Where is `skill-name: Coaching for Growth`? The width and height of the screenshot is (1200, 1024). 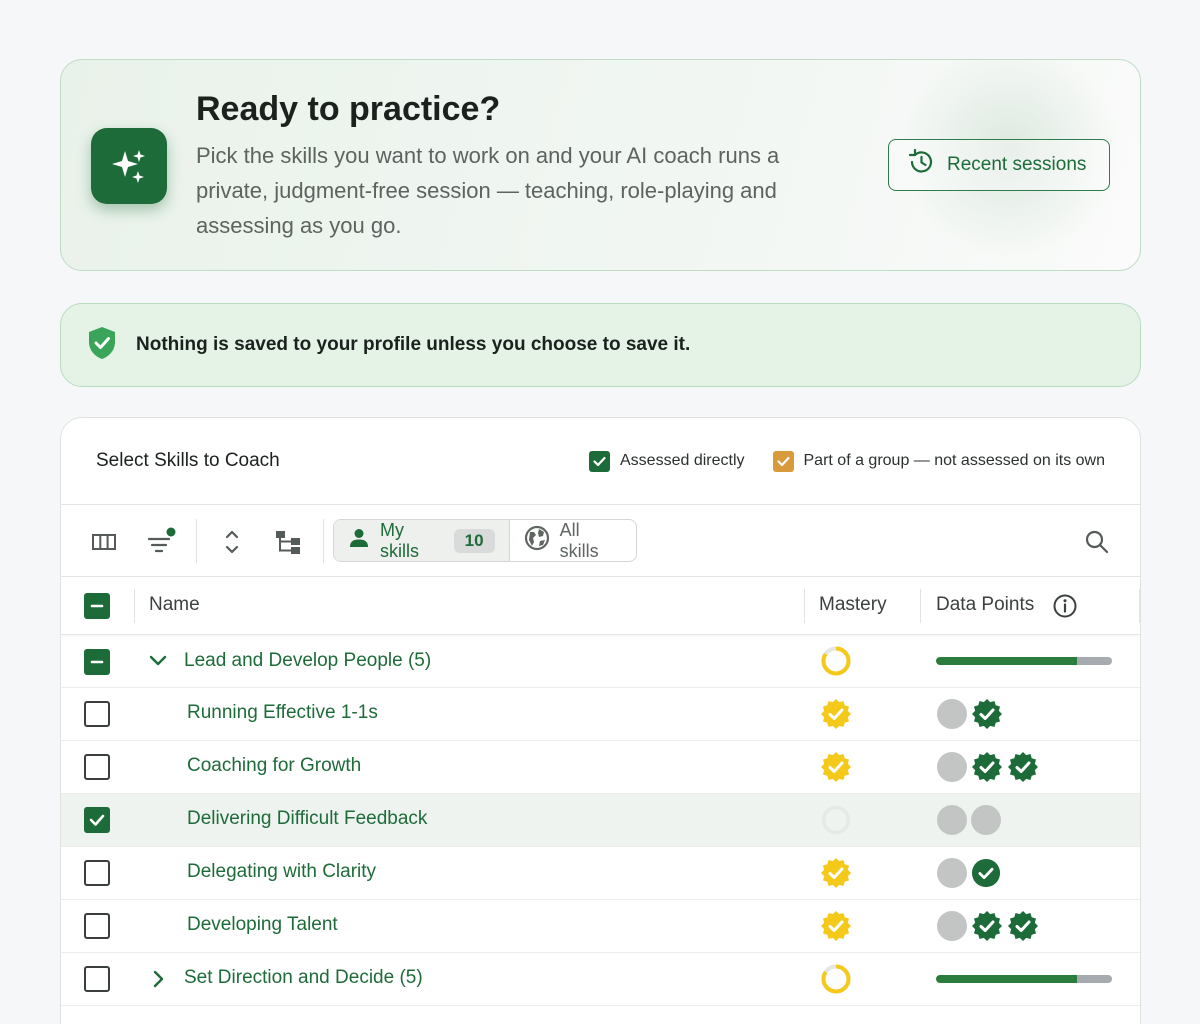
skill-name: Coaching for Growth is located at coordinates (274, 766).